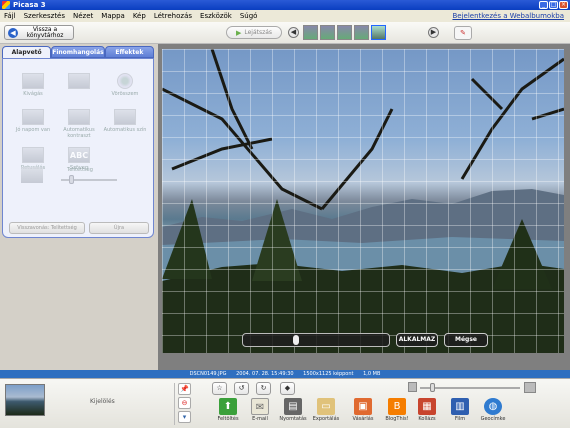 The image size is (570, 428). Describe the element at coordinates (326, 419) in the screenshot. I see `export-label: Exportálás` at that location.